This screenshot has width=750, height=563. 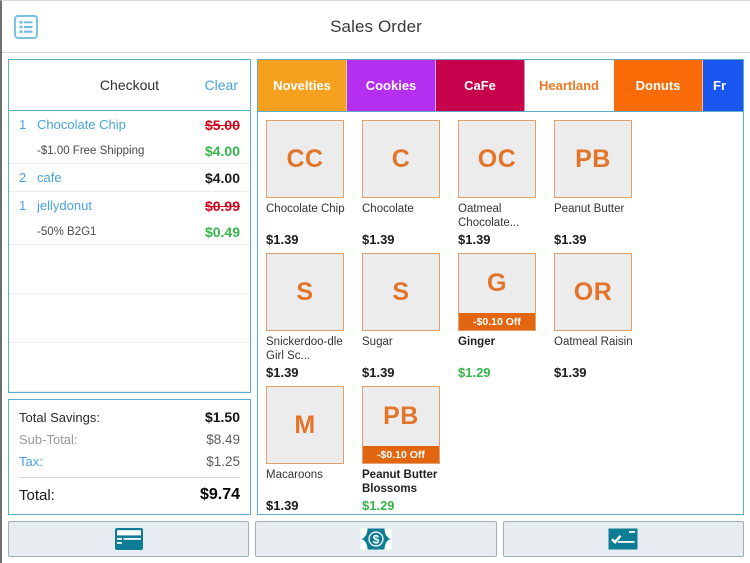 What do you see at coordinates (474, 372) in the screenshot?
I see `product-price: $1.29` at bounding box center [474, 372].